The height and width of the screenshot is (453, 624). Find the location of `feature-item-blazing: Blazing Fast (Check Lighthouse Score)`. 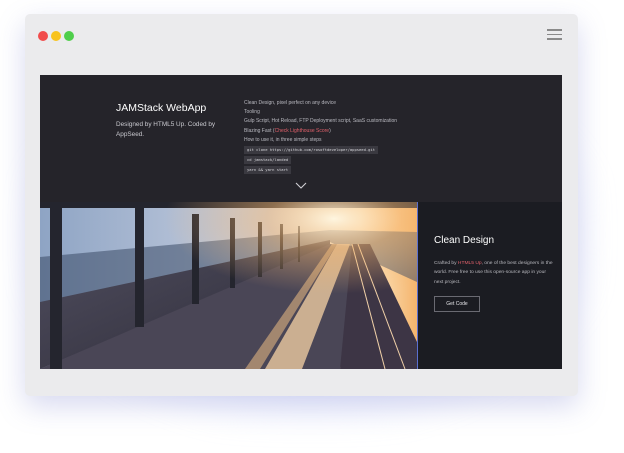

feature-item-blazing: Blazing Fast (Check Lighthouse Score) is located at coordinates (320, 131).